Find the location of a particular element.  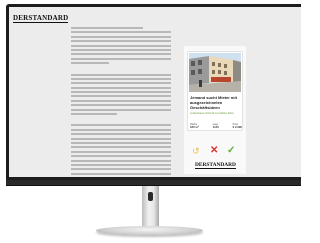

site-logo: DERSTANDARD is located at coordinates (41, 18).